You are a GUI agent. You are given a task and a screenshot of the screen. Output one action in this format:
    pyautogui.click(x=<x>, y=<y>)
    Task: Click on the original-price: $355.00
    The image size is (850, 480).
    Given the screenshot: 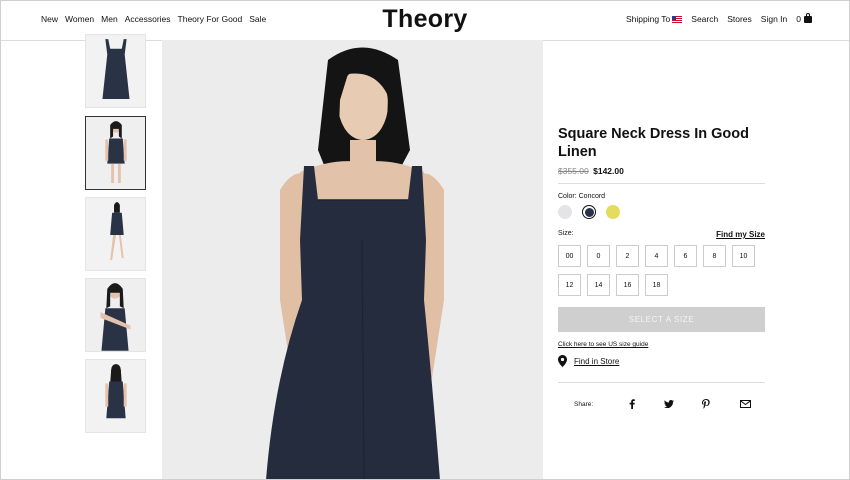 What is the action you would take?
    pyautogui.click(x=573, y=171)
    